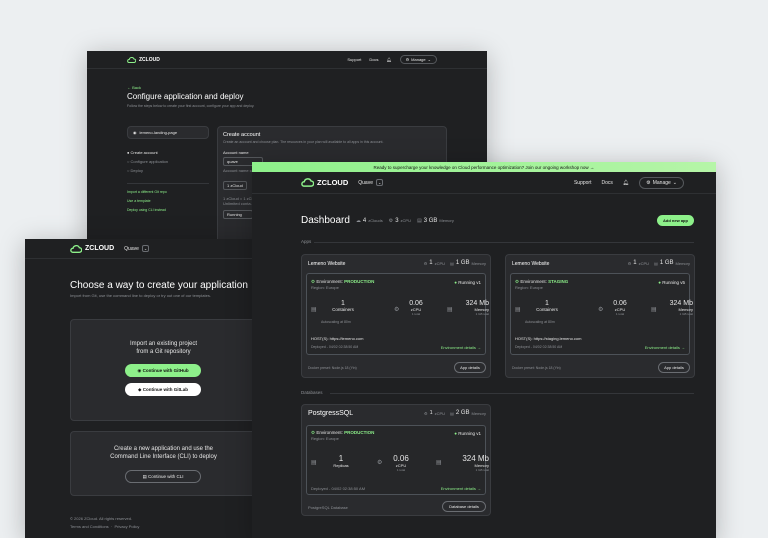 The width and height of the screenshot is (768, 538). What do you see at coordinates (325, 220) in the screenshot?
I see `dashboard-title: Dashboard` at bounding box center [325, 220].